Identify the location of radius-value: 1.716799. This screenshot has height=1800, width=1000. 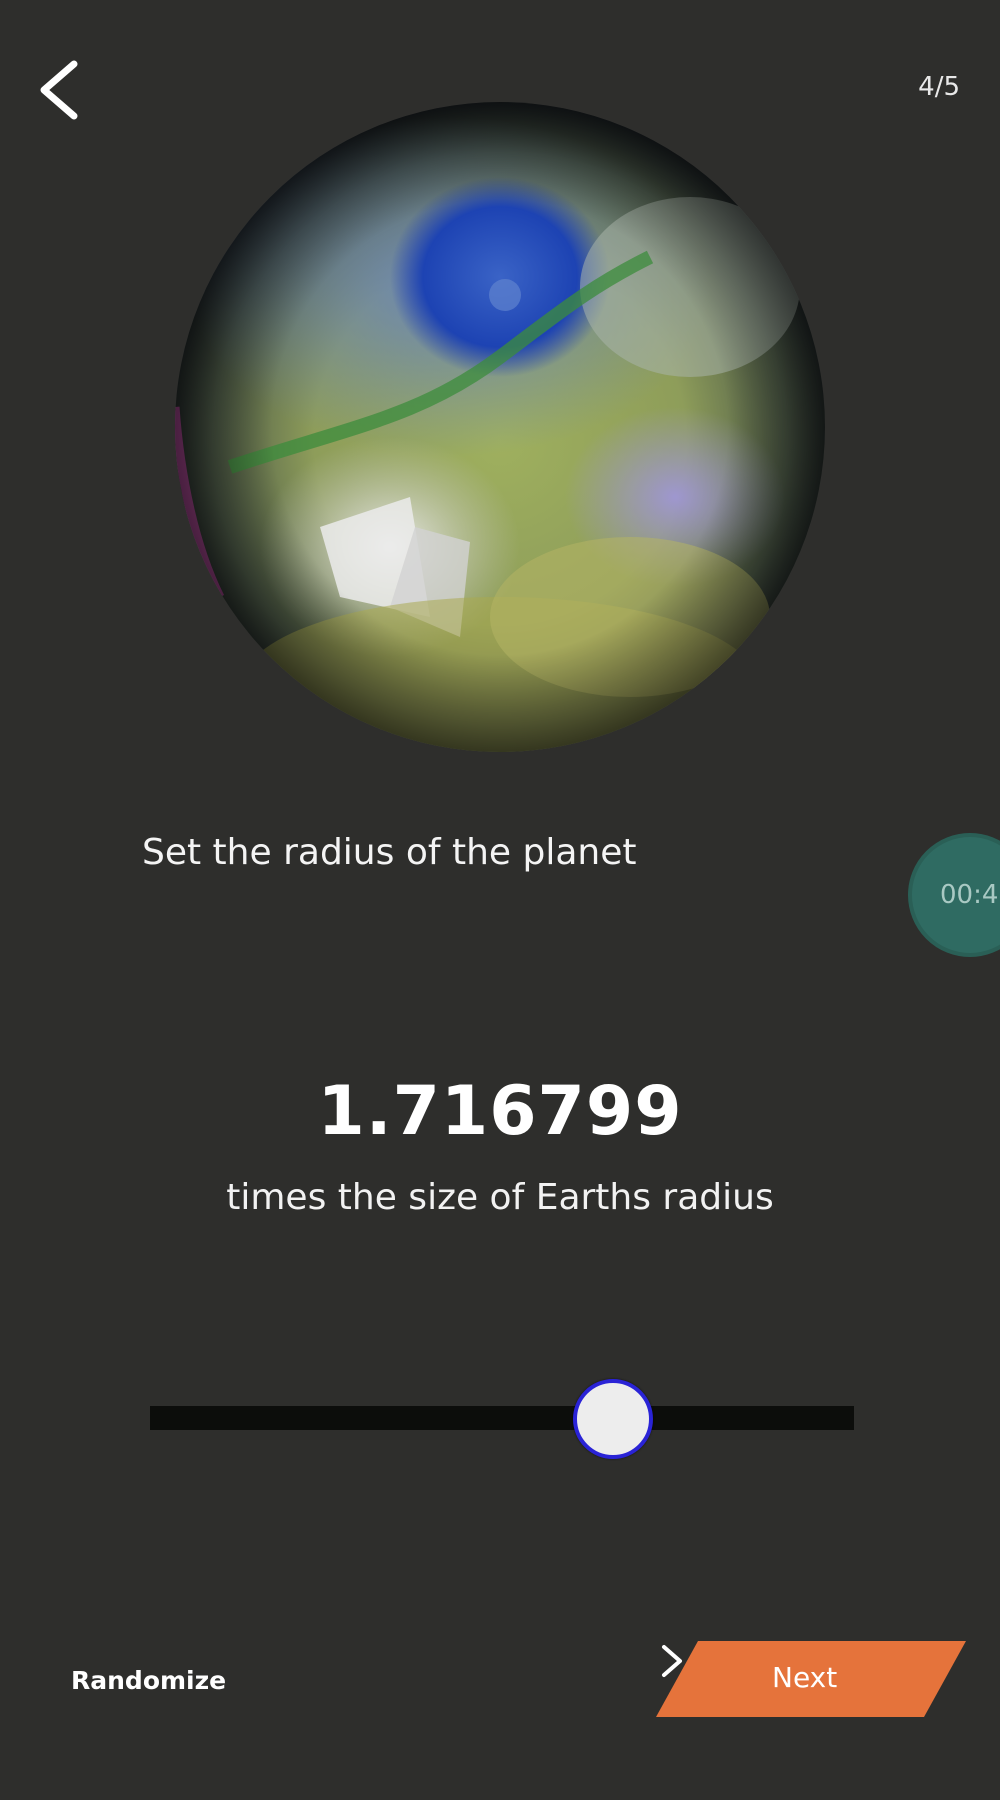
(500, 1111).